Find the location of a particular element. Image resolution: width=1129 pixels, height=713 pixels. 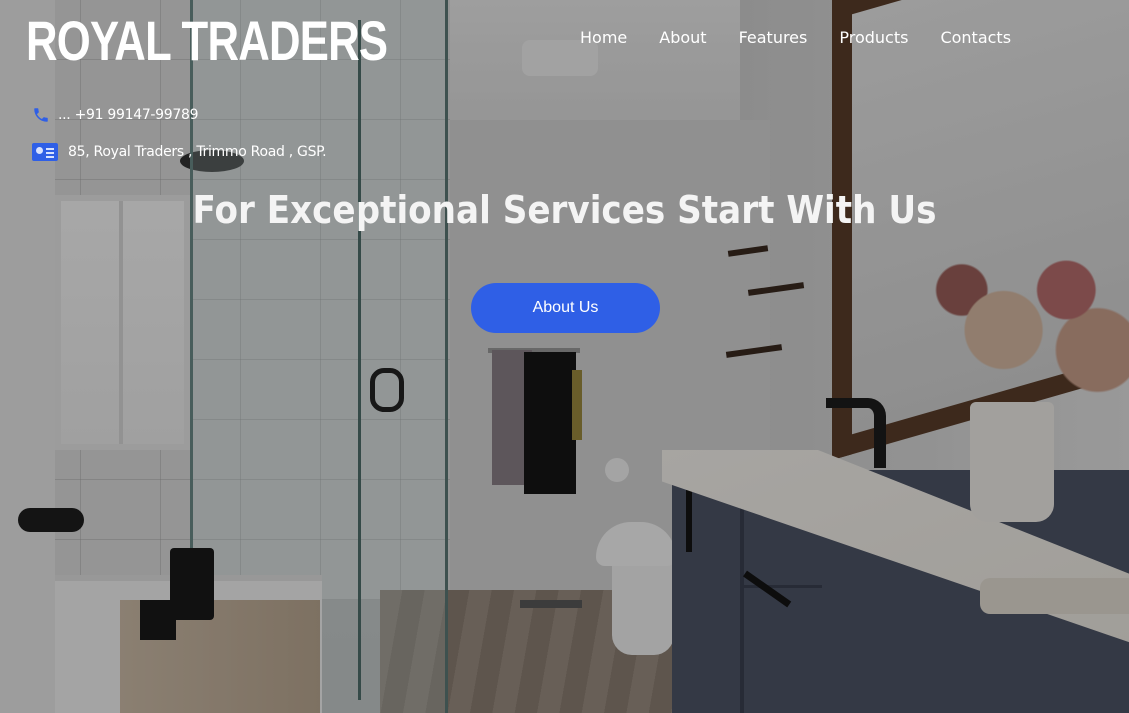

id-card-icon is located at coordinates (45, 152).